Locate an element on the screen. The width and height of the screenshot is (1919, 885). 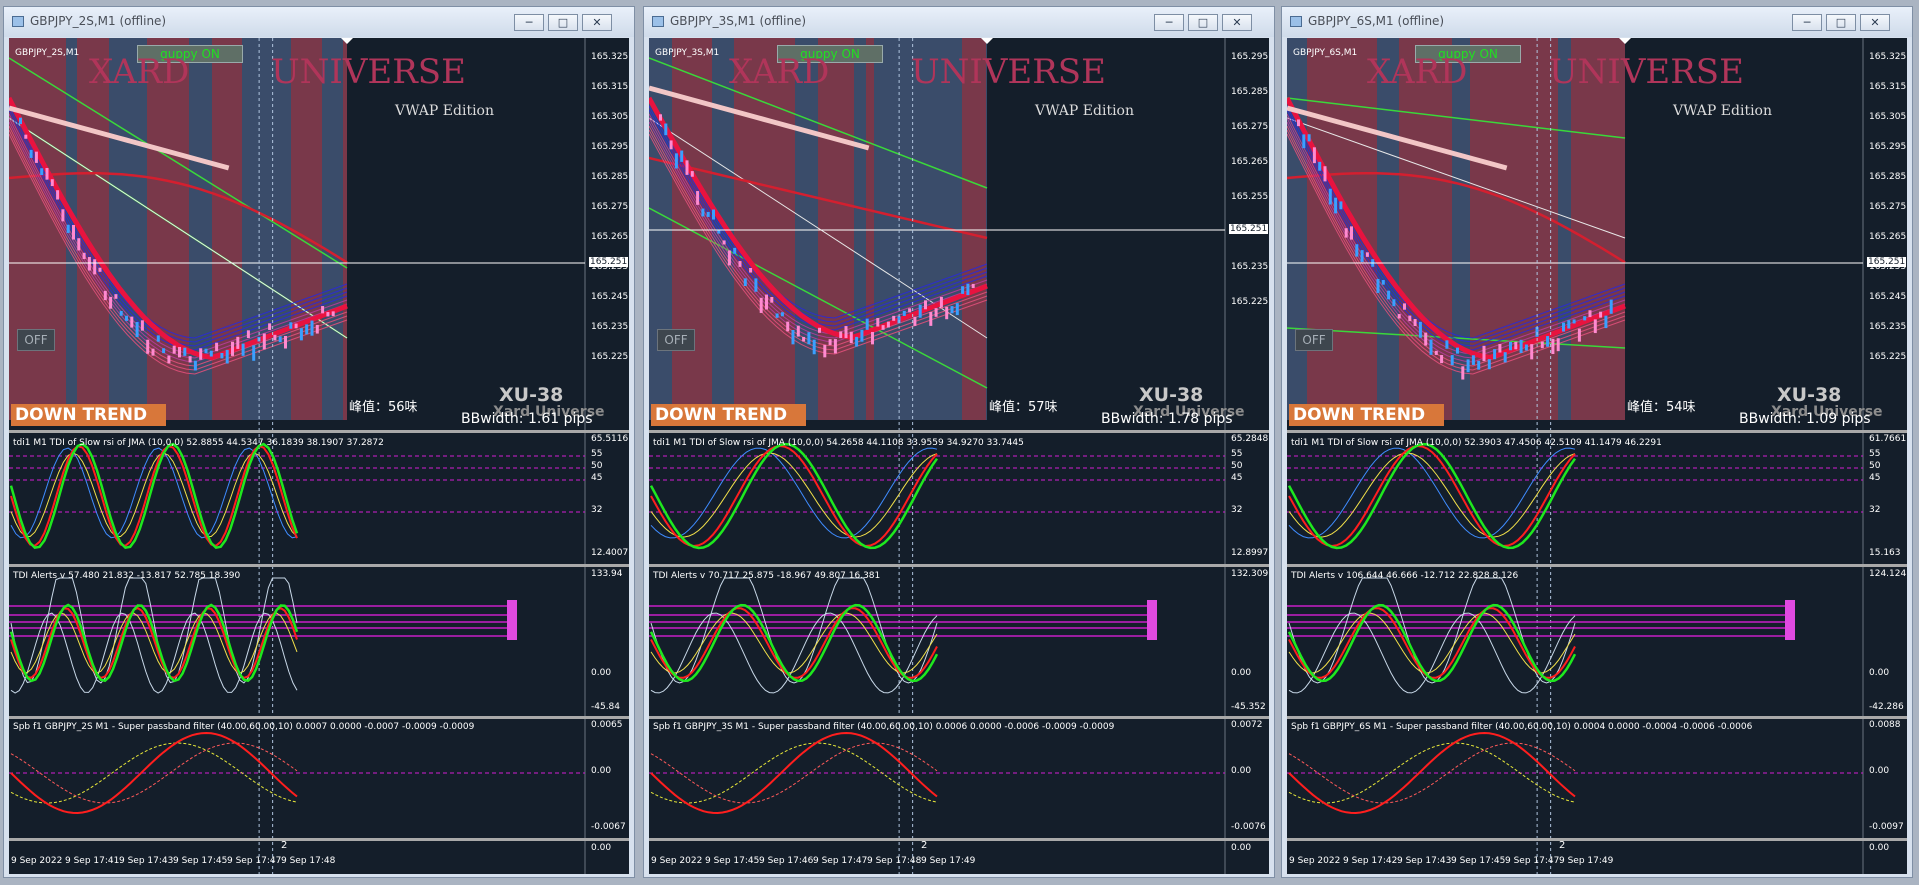
alerts-band-line is located at coordinates (794, 653).